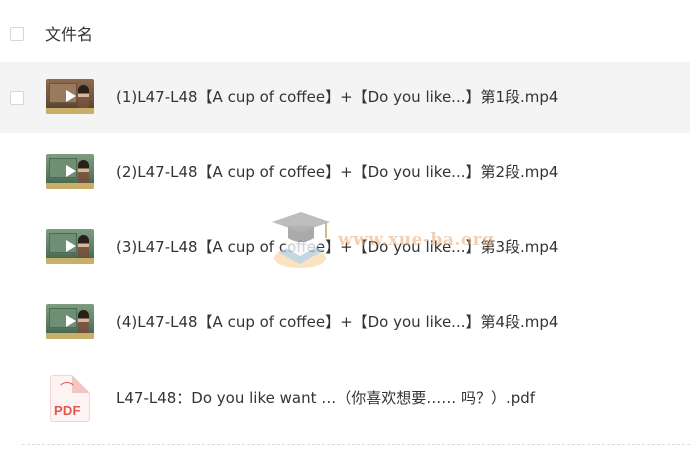  I want to click on pdf-file-icon: ⌒ PDF, so click(70, 398).